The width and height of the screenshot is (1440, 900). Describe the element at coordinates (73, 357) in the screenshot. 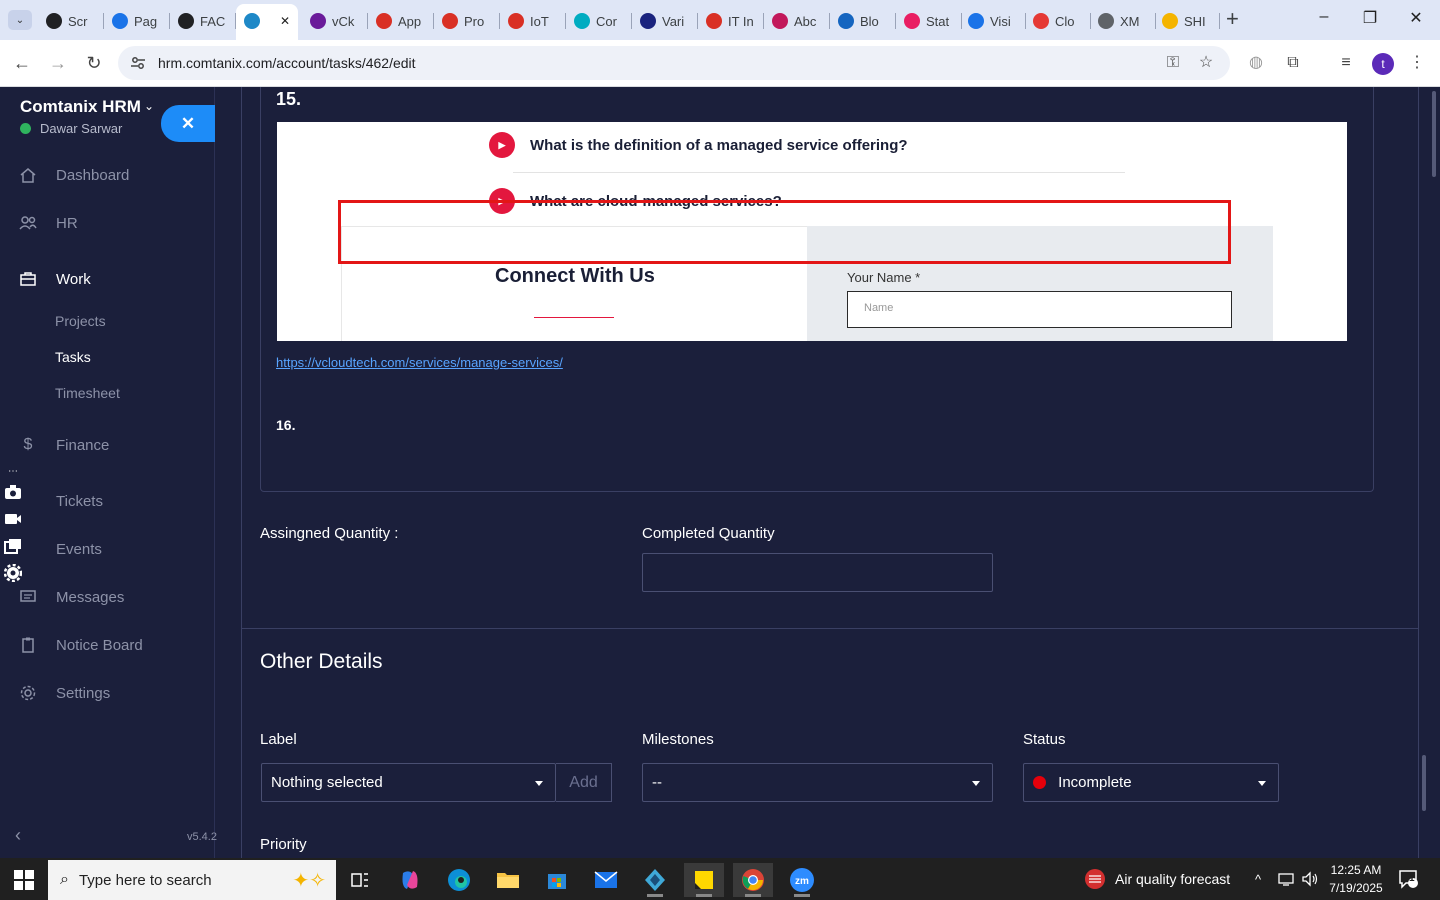

I see `sidebar-subitem-tasks: Tasks` at that location.